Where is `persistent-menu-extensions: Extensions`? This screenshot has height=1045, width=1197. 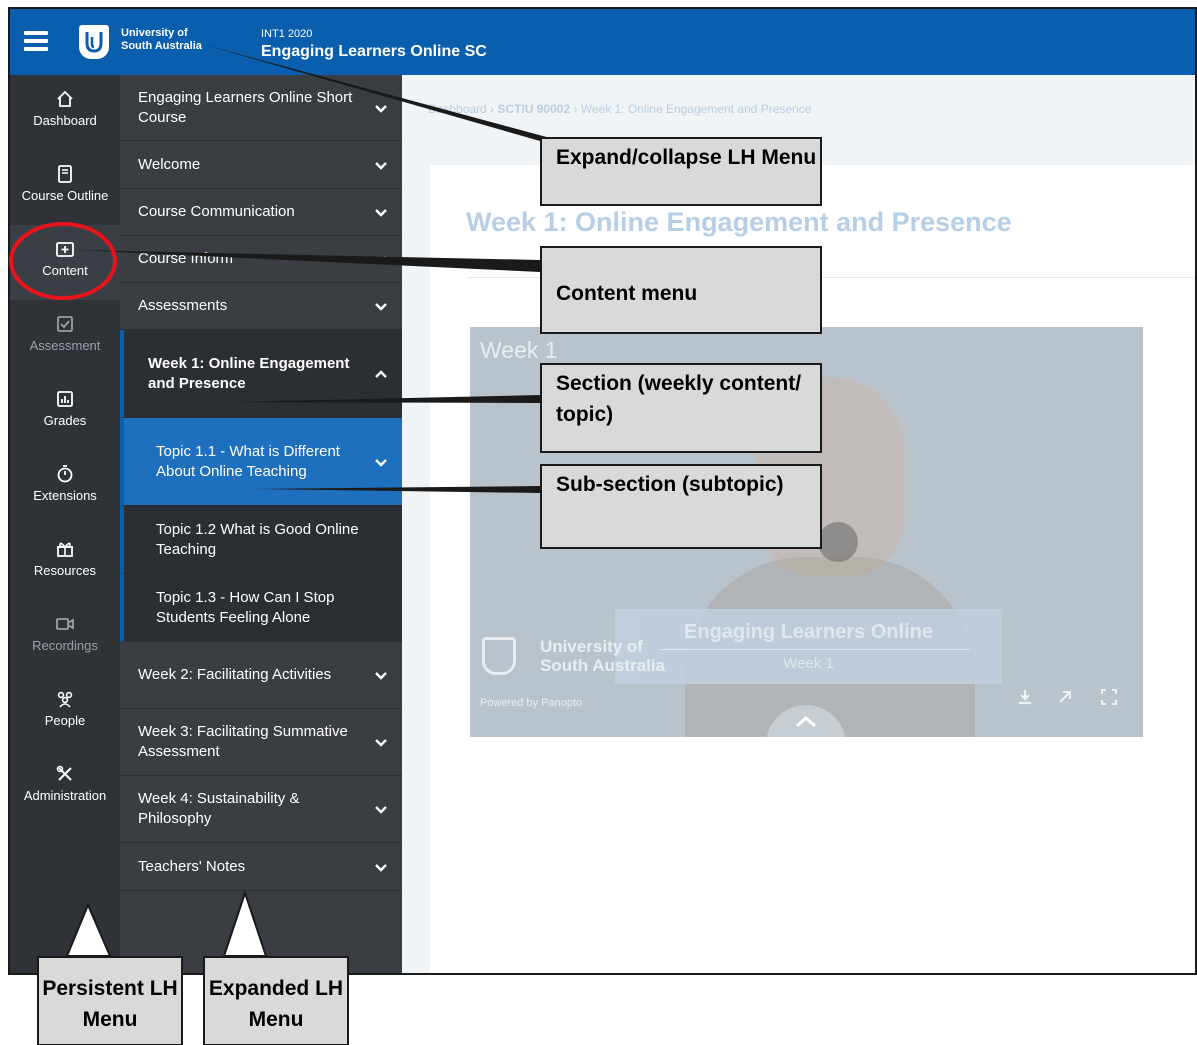 persistent-menu-extensions: Extensions is located at coordinates (65, 487).